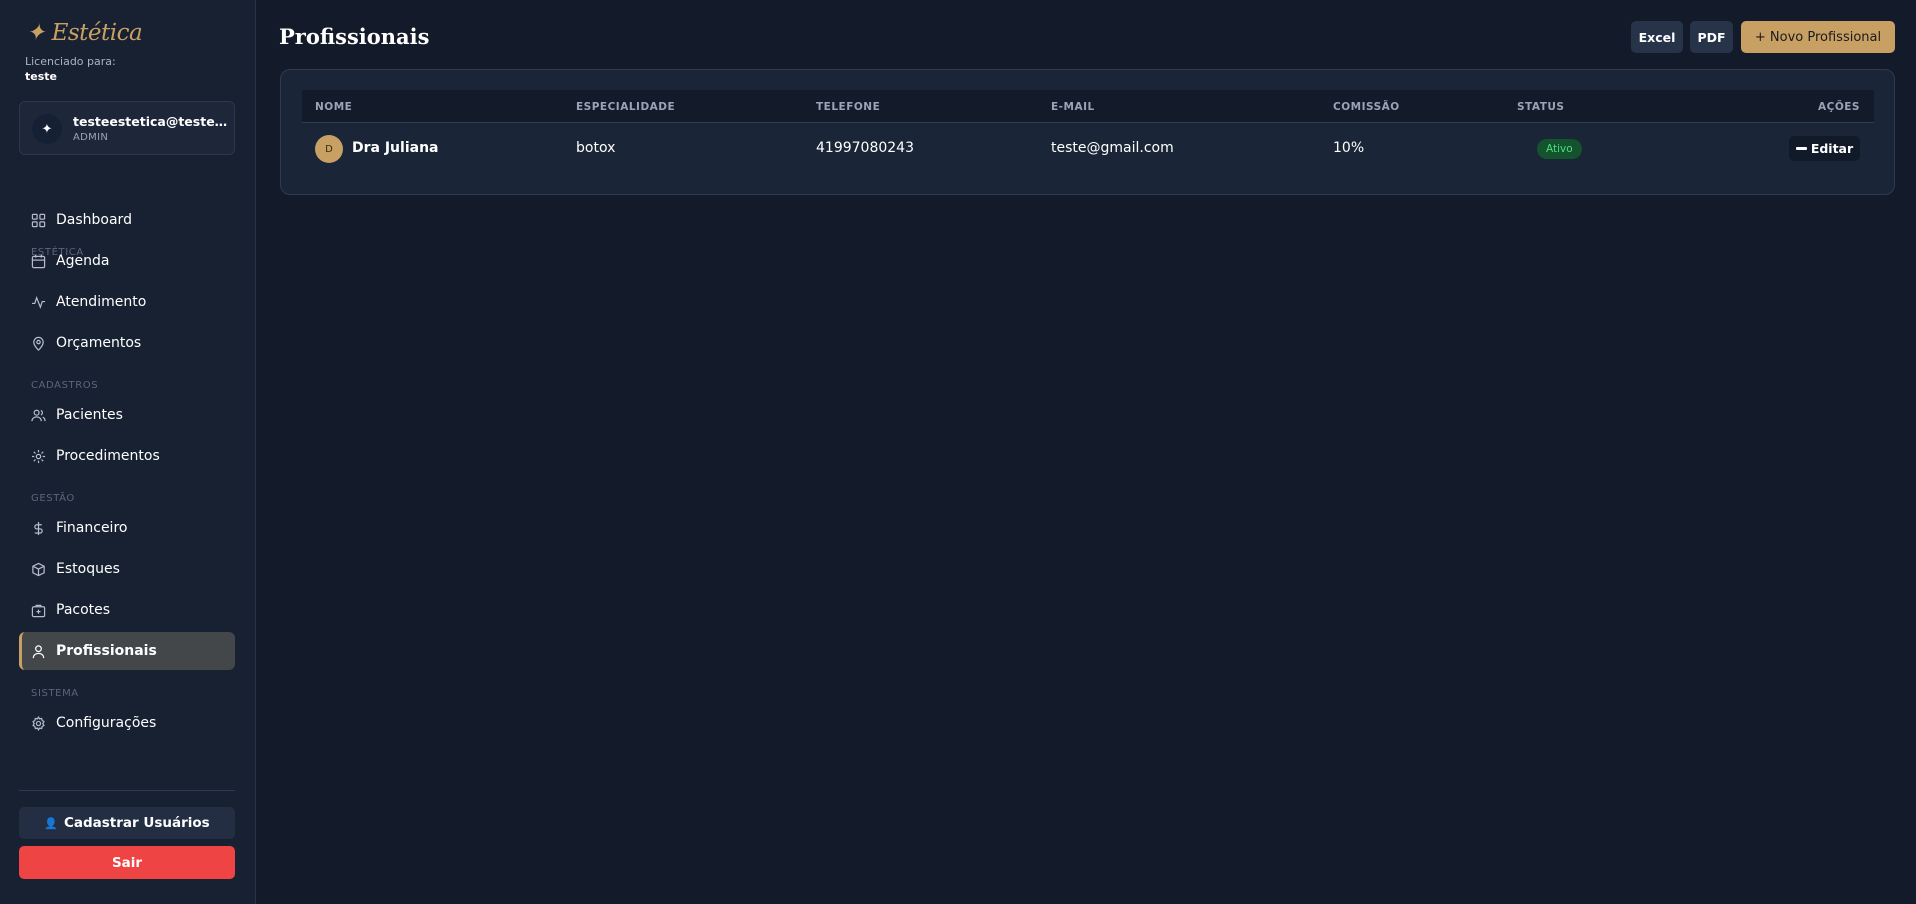 The image size is (1916, 904). Describe the element at coordinates (38, 569) in the screenshot. I see `box-icon` at that location.